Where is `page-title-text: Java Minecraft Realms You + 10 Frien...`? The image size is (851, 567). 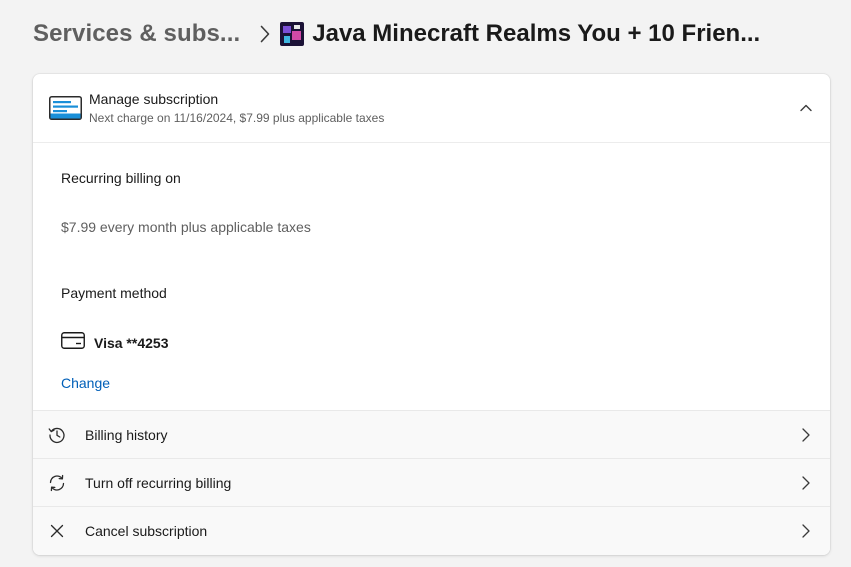
page-title-text: Java Minecraft Realms You + 10 Frien... is located at coordinates (536, 33).